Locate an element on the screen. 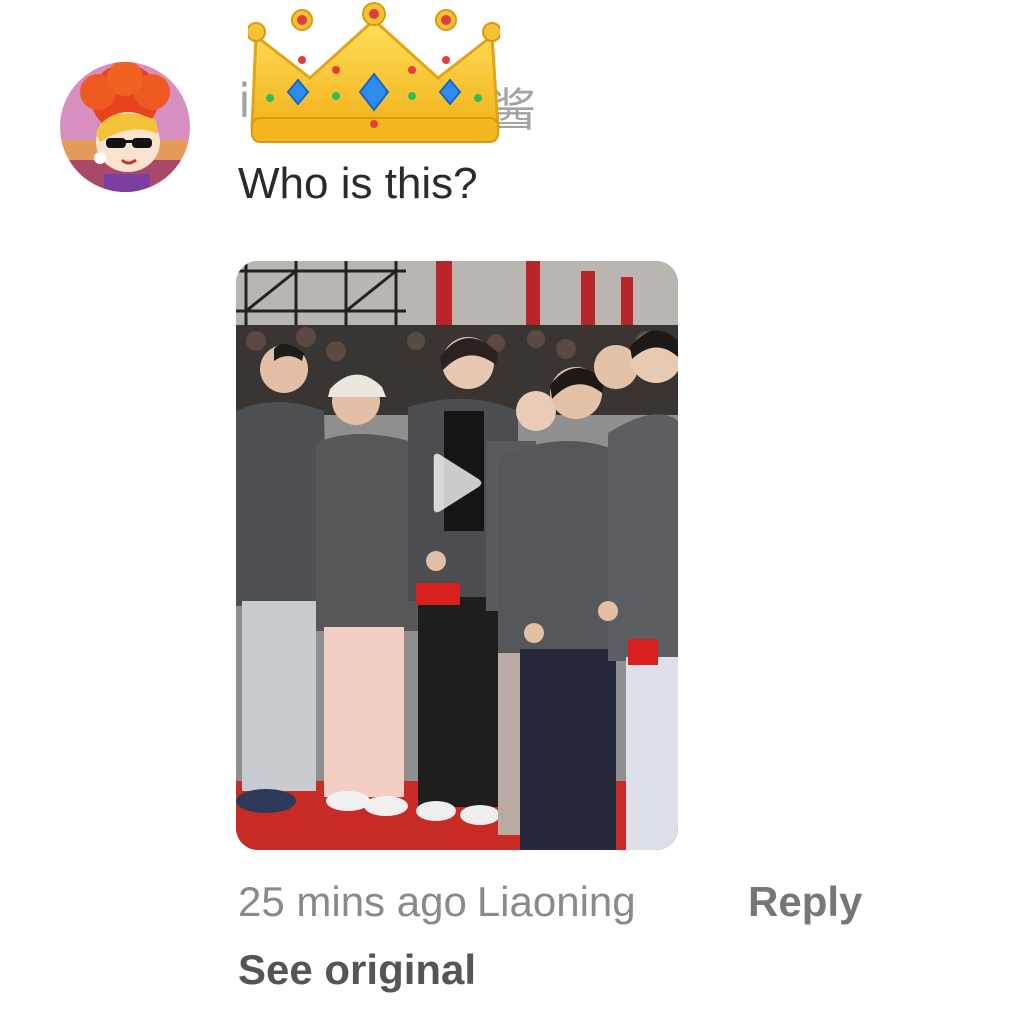 This screenshot has width=1023, height=1020. comment-meta: 25 mins ago Liaoning Reply is located at coordinates (550, 904).